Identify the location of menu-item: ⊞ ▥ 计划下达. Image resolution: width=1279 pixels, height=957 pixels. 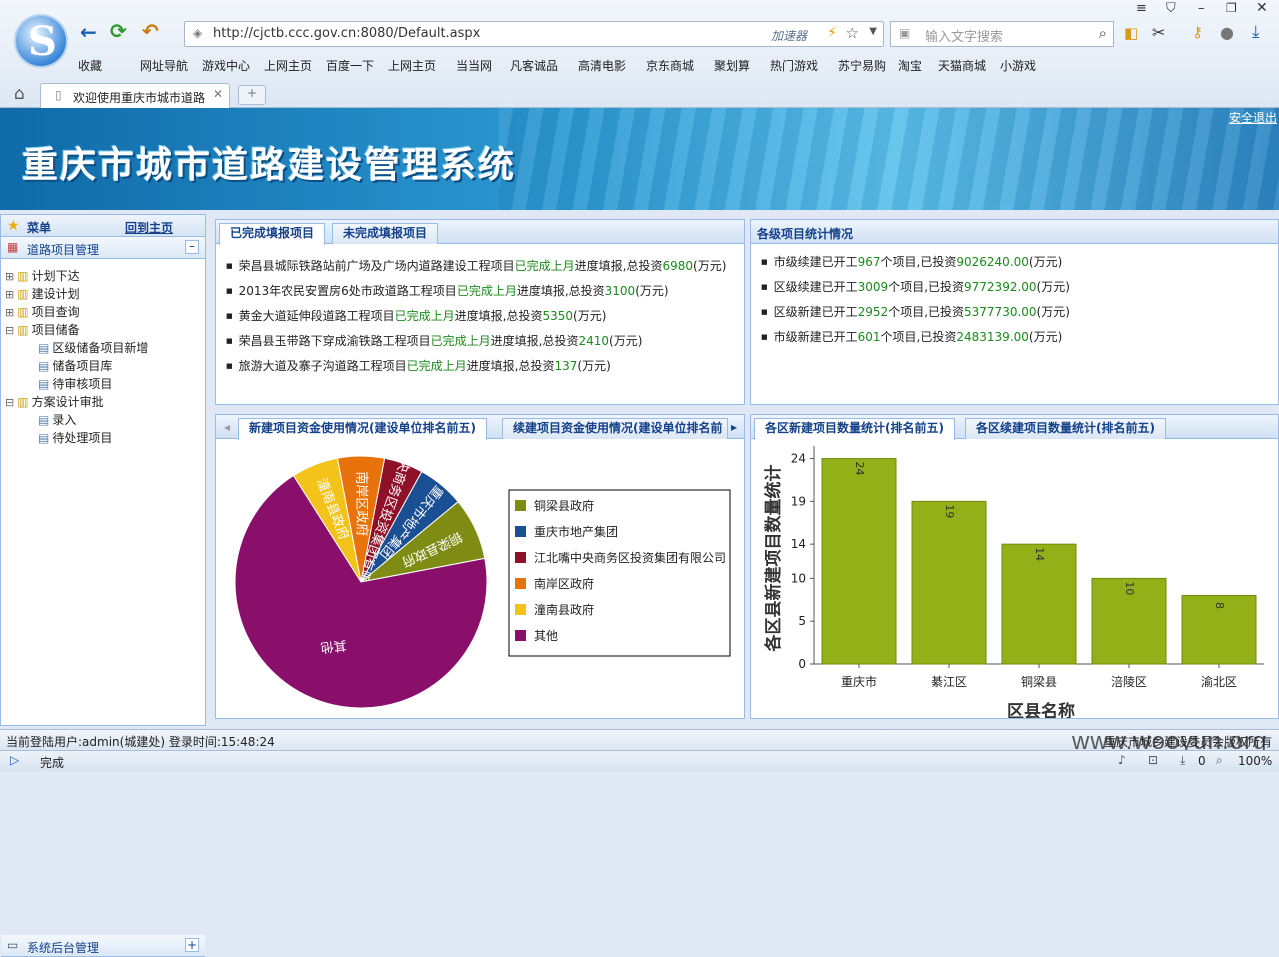
(105, 276).